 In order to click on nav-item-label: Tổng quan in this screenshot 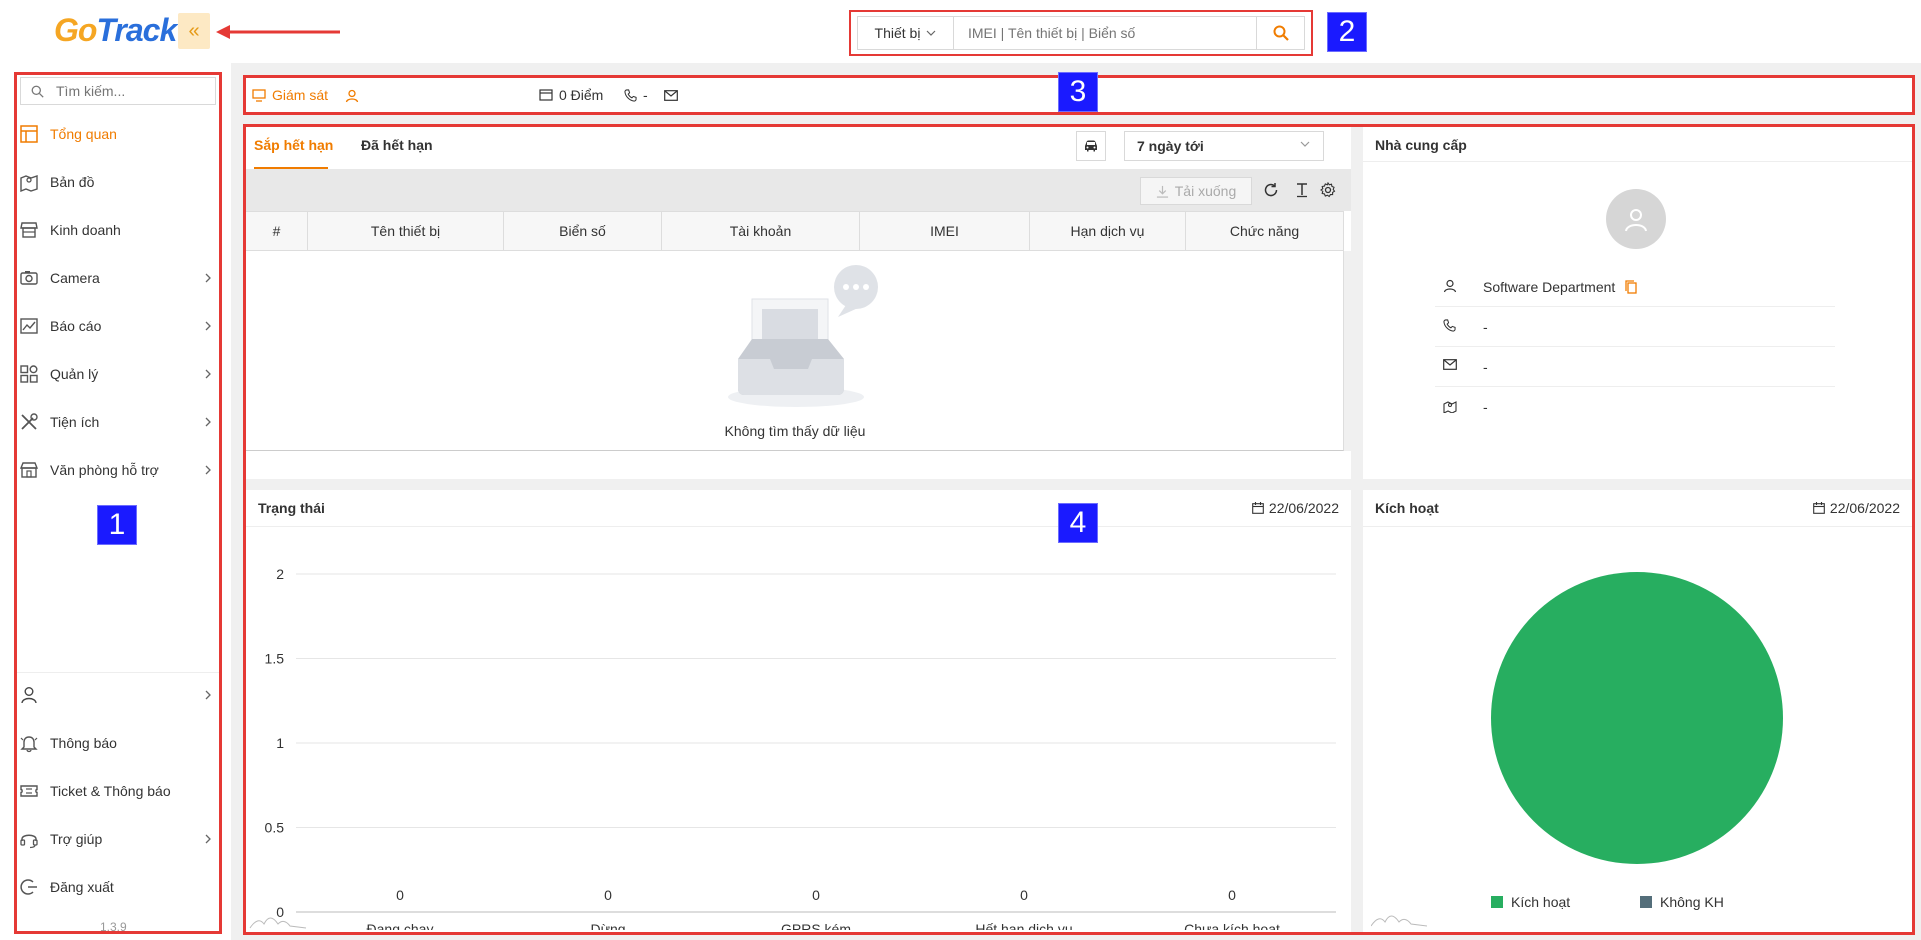, I will do `click(83, 134)`.